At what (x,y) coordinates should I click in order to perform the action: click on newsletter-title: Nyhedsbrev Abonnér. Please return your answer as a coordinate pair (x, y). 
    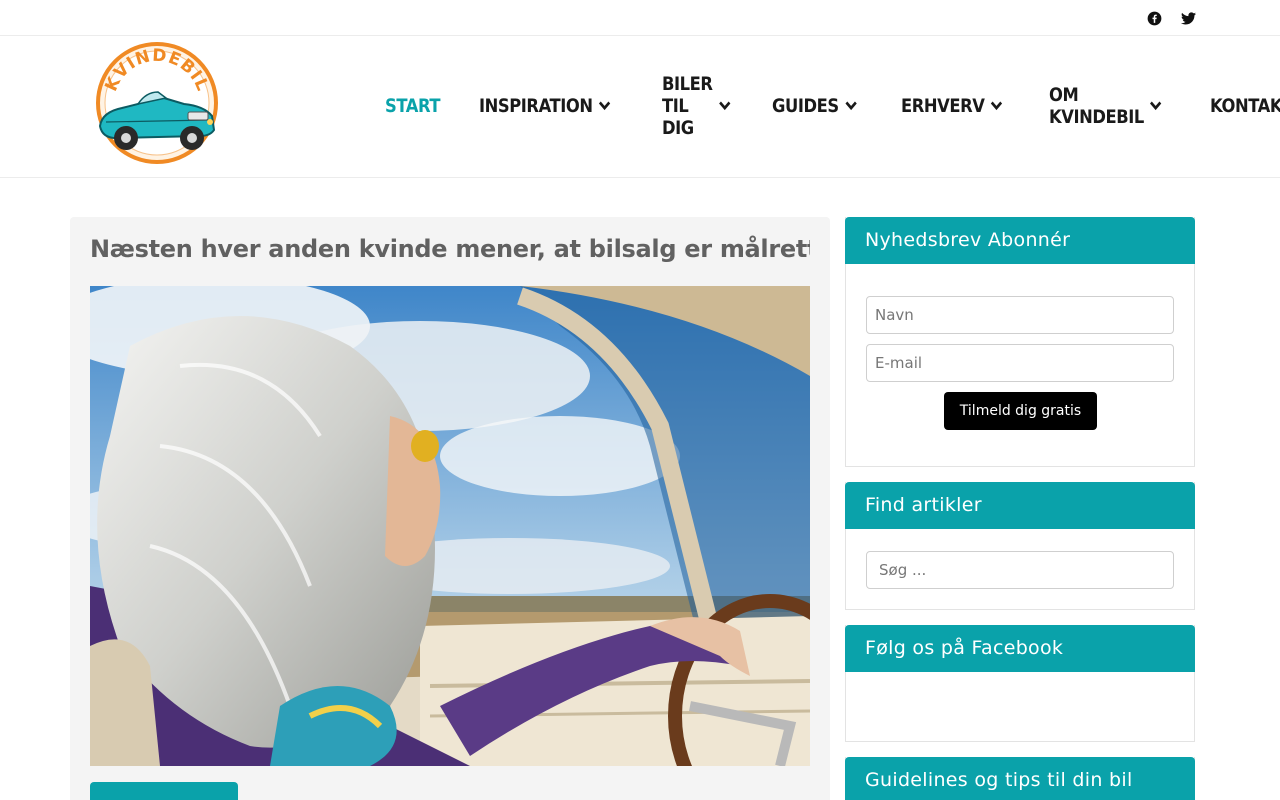
    Looking at the image, I should click on (1020, 240).